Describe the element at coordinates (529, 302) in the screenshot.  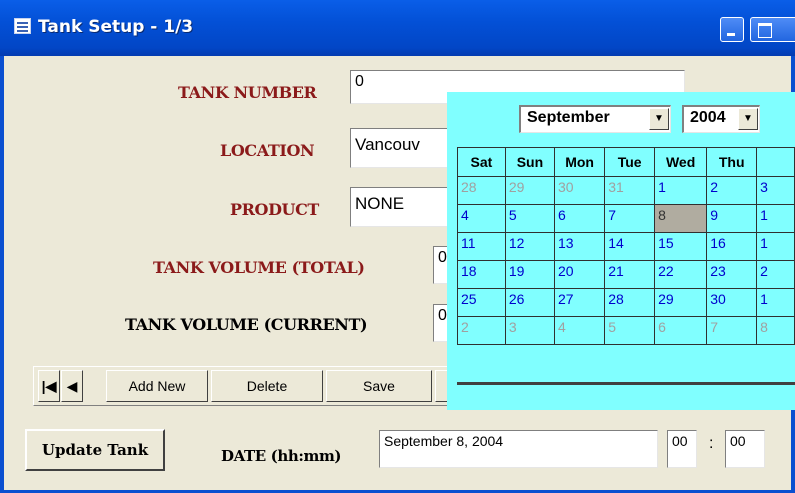
I see `calendar-day: 26` at that location.